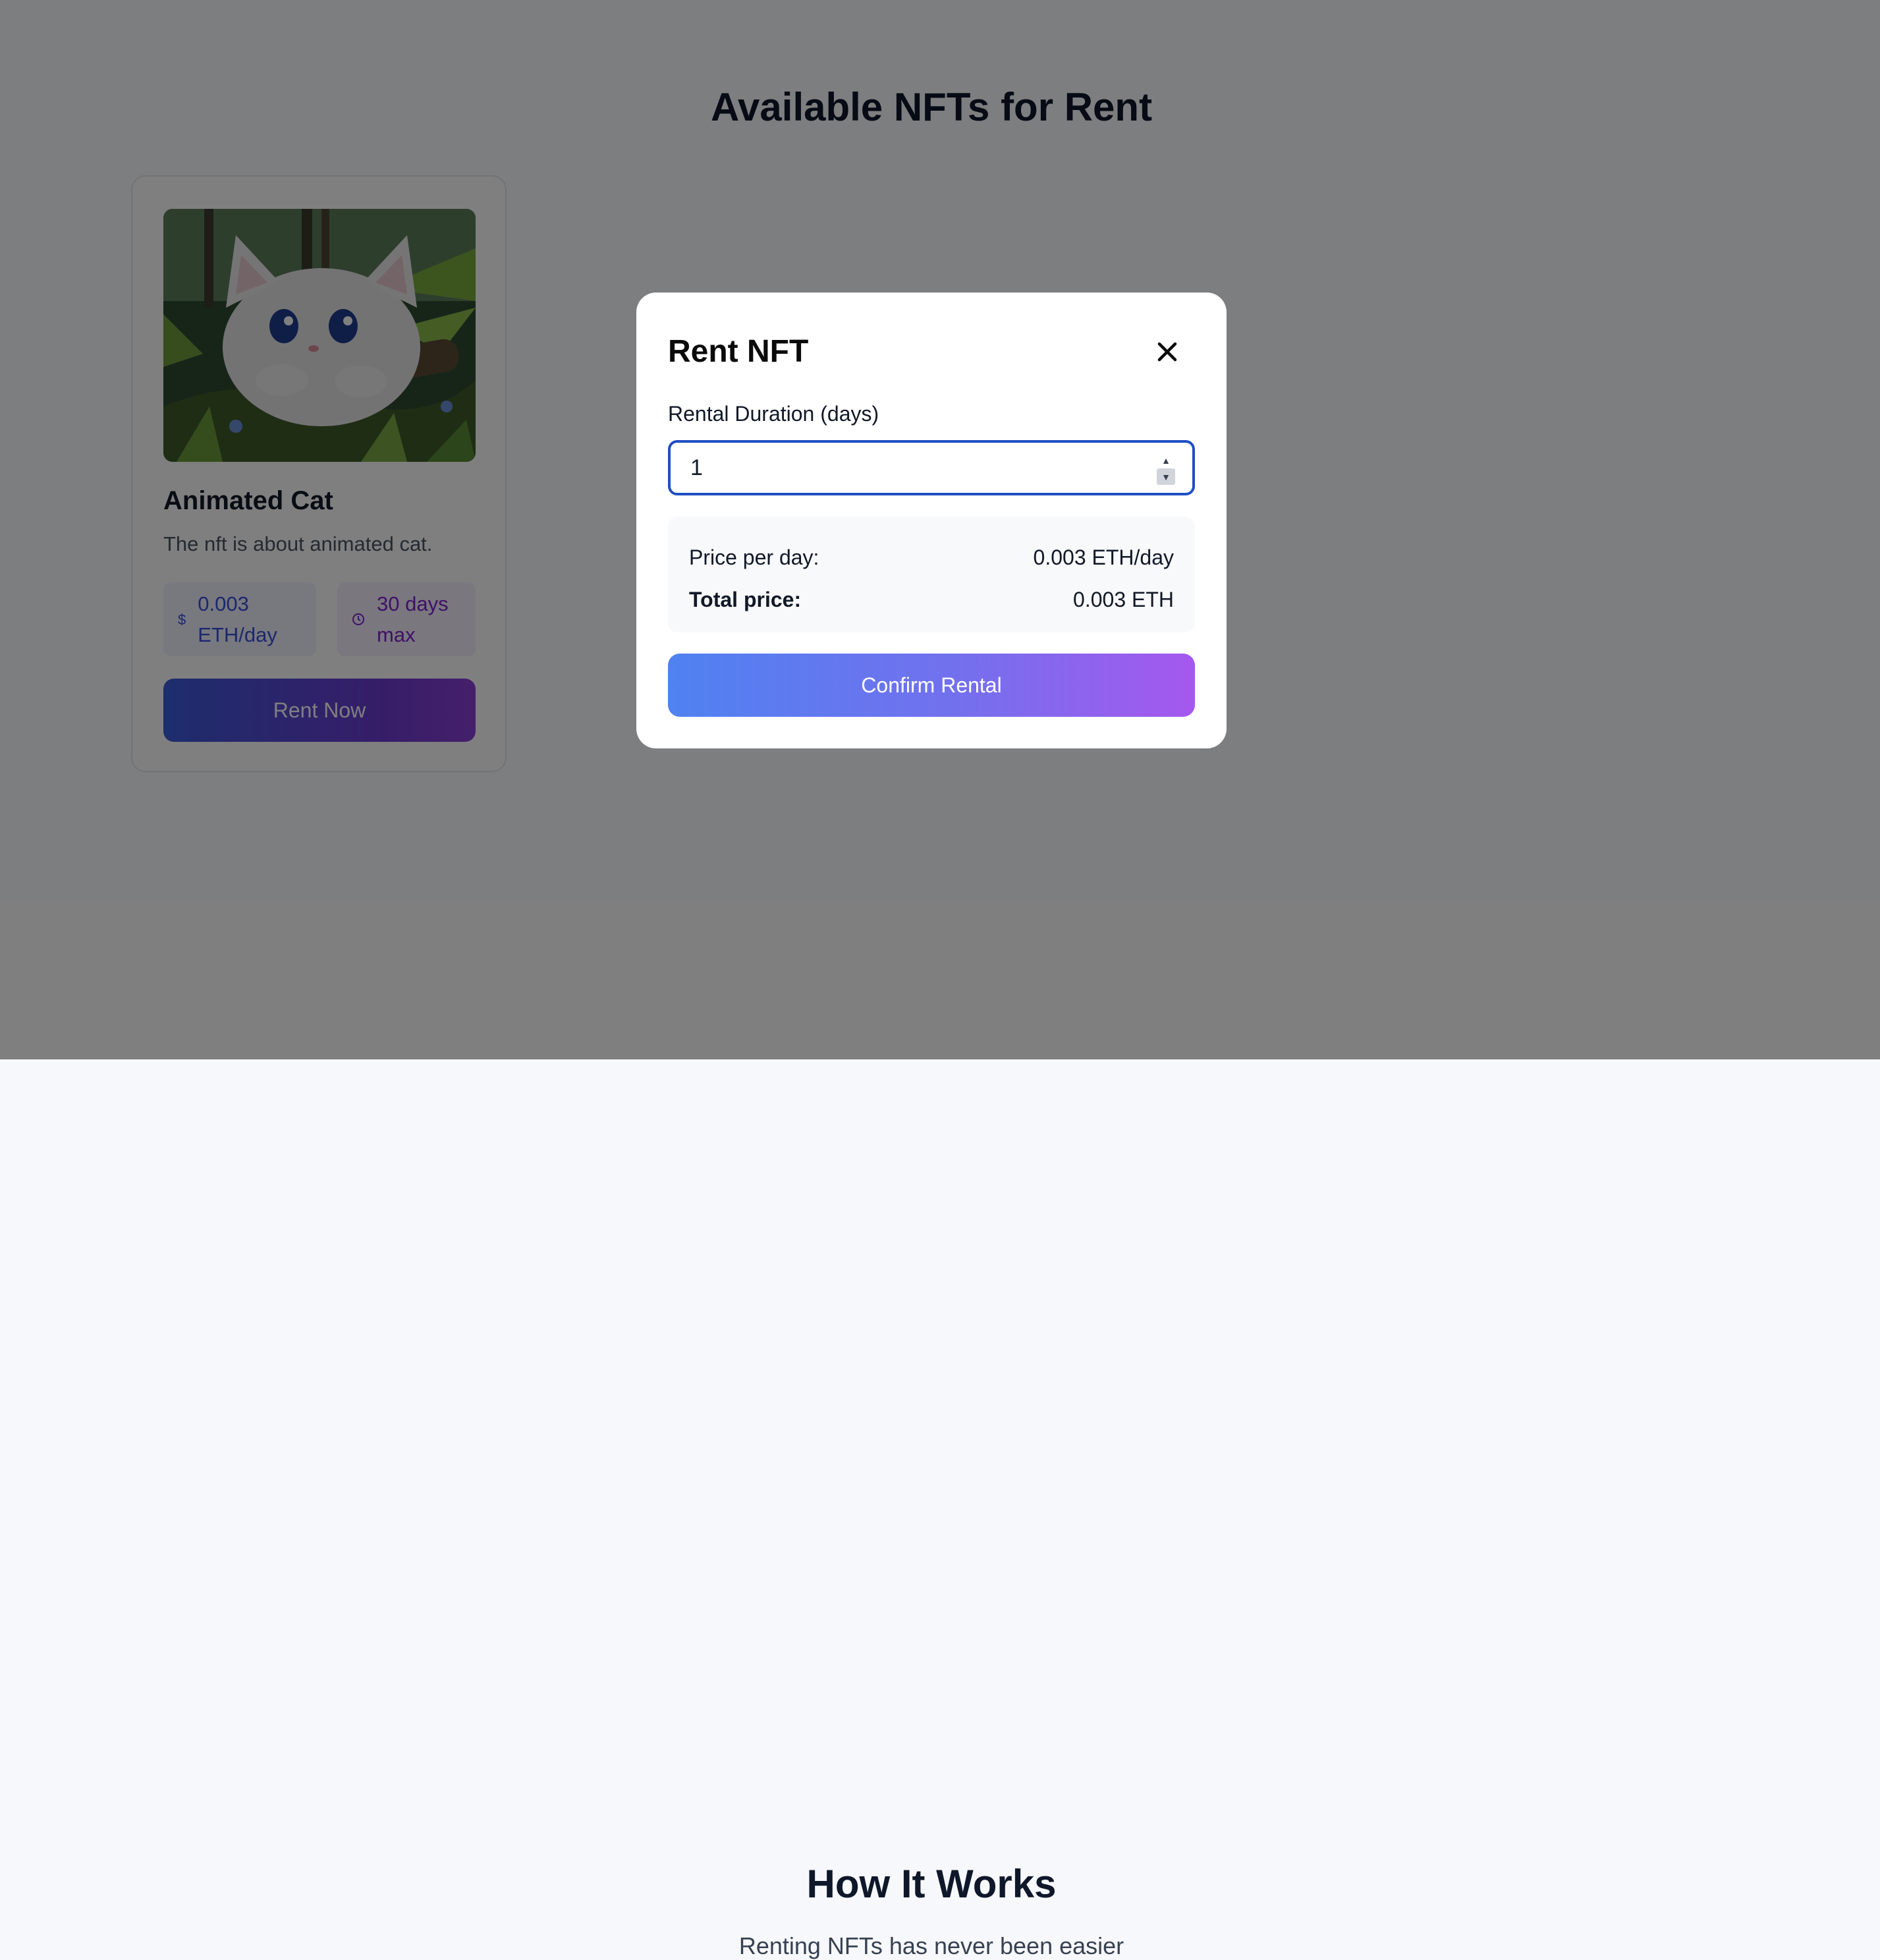 The image size is (1880, 1960). What do you see at coordinates (1166, 460) in the screenshot?
I see `stepper-up-icon: ▲` at bounding box center [1166, 460].